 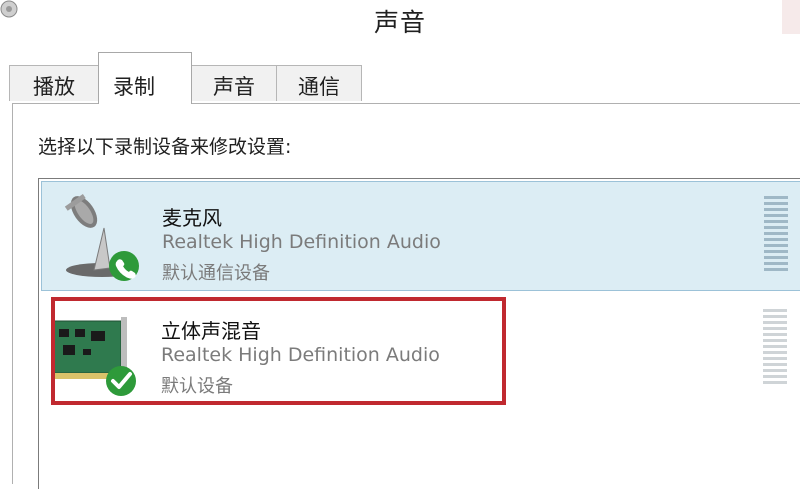 I want to click on microphone-icon, so click(x=101, y=237).